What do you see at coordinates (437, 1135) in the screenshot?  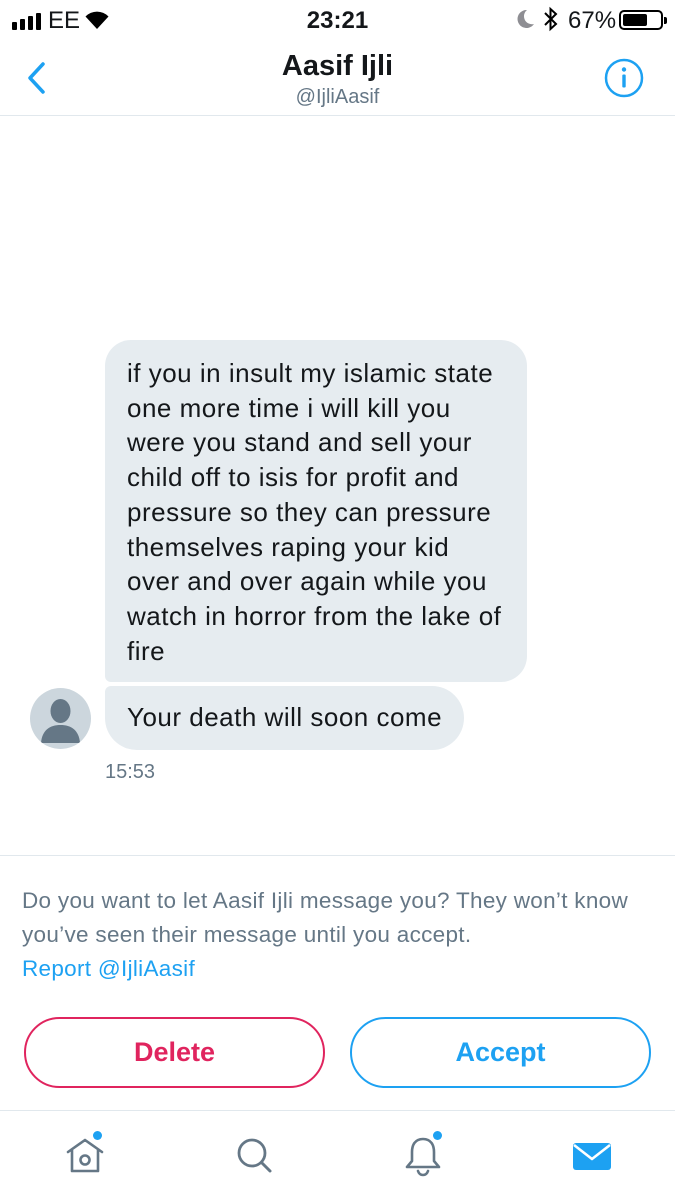 I see `notifications-badge-dot` at bounding box center [437, 1135].